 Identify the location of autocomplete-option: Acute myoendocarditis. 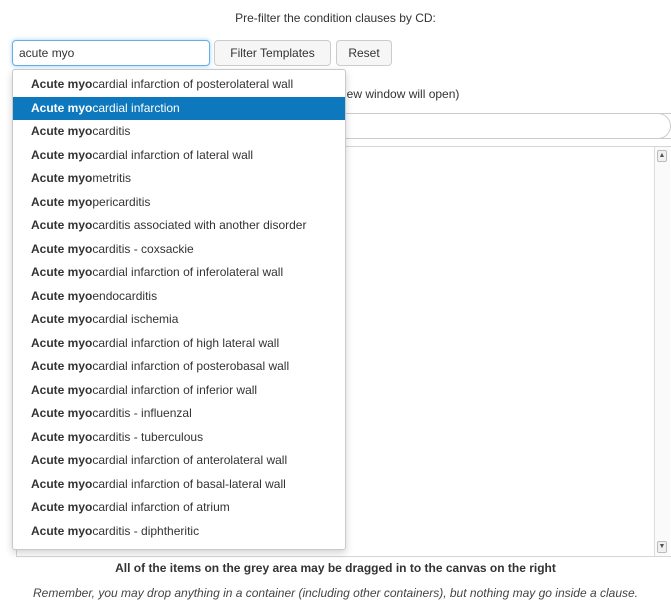
(179, 297).